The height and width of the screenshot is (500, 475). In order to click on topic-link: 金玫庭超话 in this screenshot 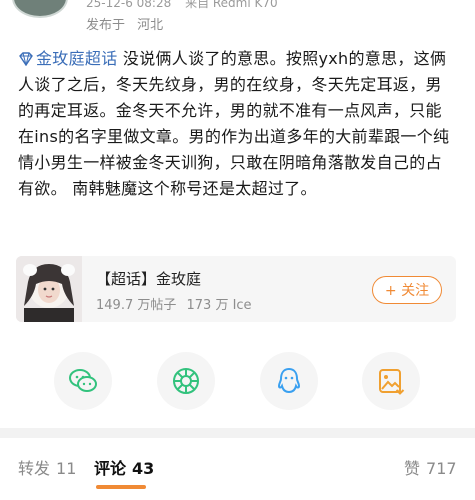, I will do `click(68, 58)`.